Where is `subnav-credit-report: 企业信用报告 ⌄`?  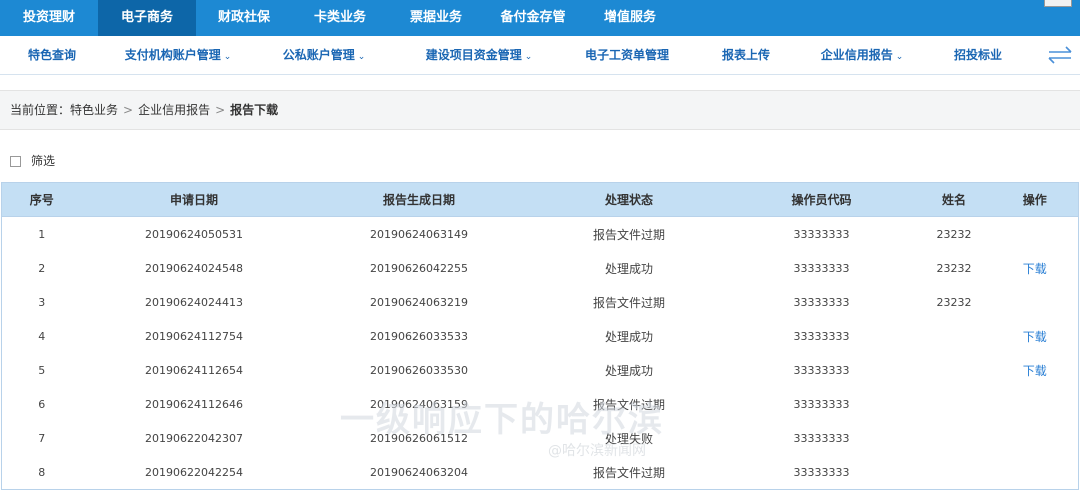 subnav-credit-report: 企业信用报告 ⌄ is located at coordinates (862, 55).